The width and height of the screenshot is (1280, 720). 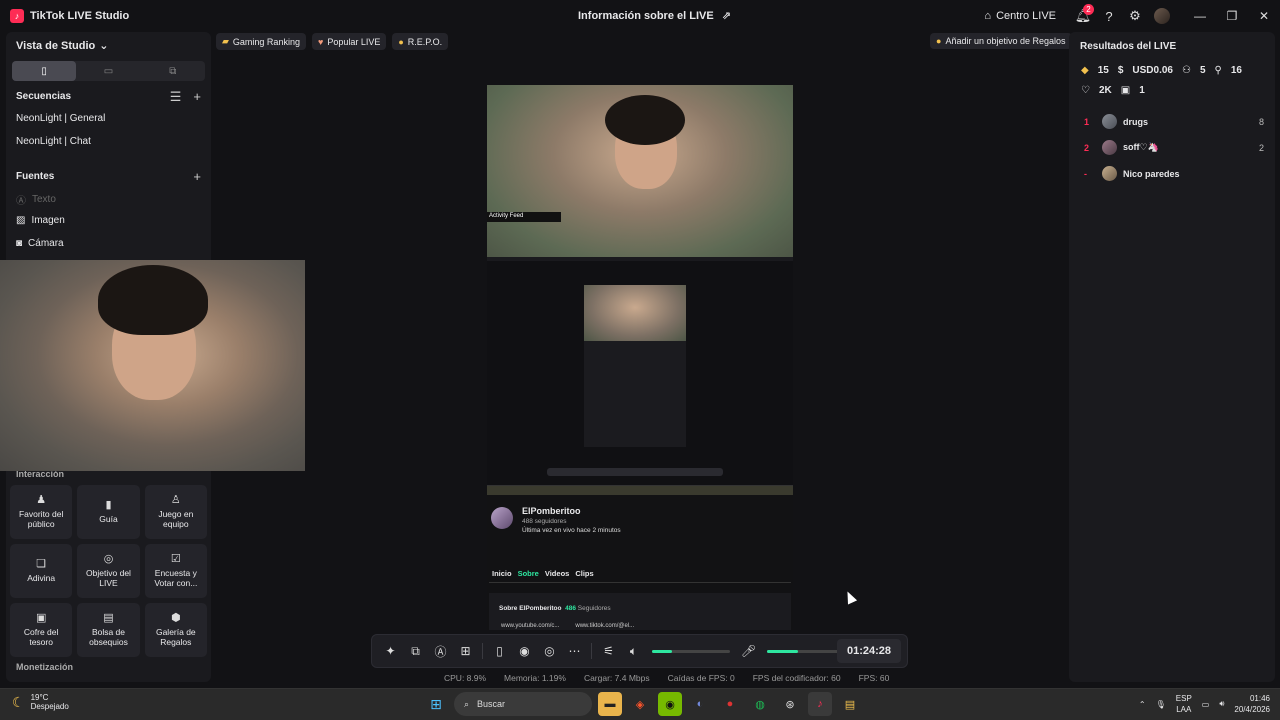 I want to click on add-gift-goal-button: ● Añadir un objetivo de Regalos, so click(x=1001, y=41).